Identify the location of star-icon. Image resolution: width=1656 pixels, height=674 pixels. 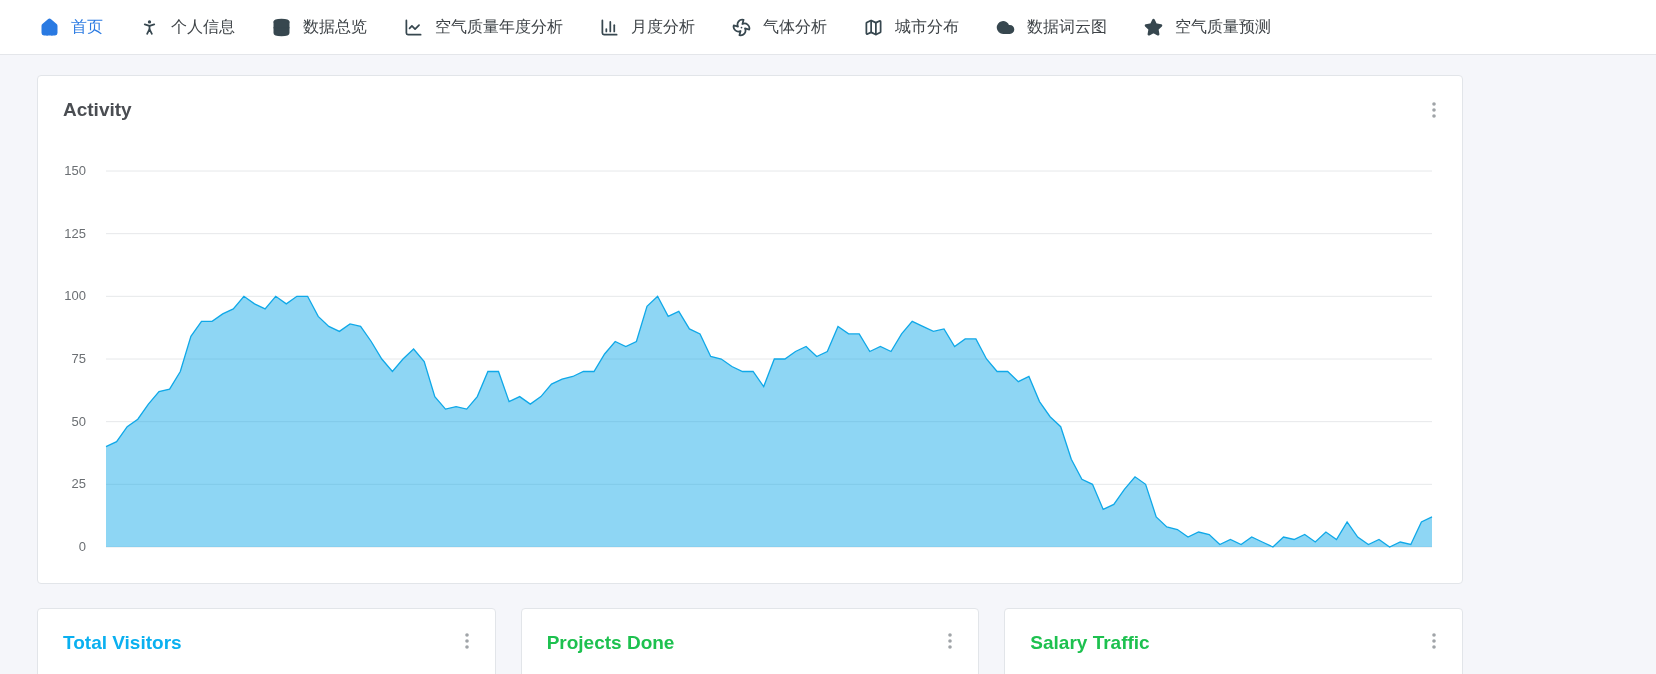
(1153, 27).